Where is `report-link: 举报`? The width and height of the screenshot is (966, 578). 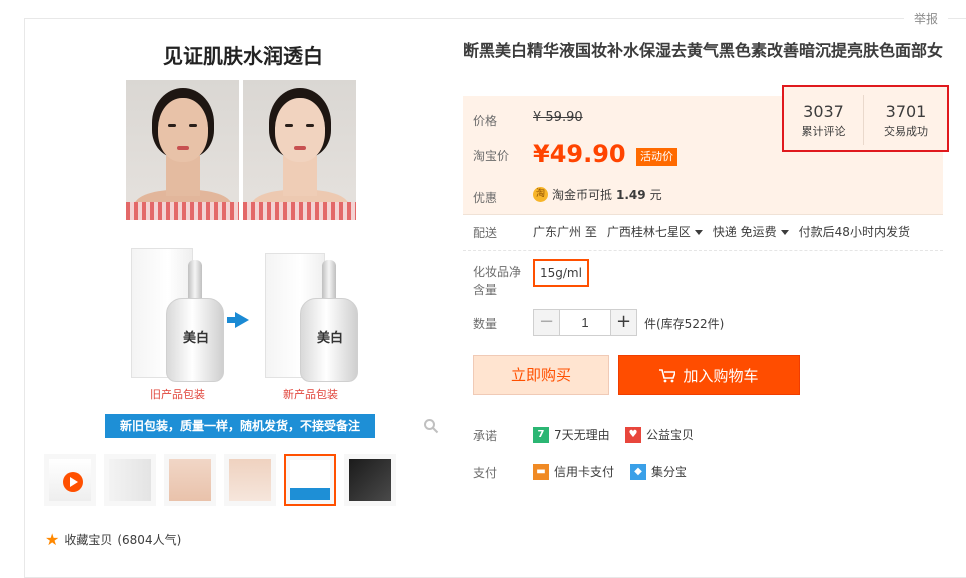 report-link: 举报 is located at coordinates (925, 18).